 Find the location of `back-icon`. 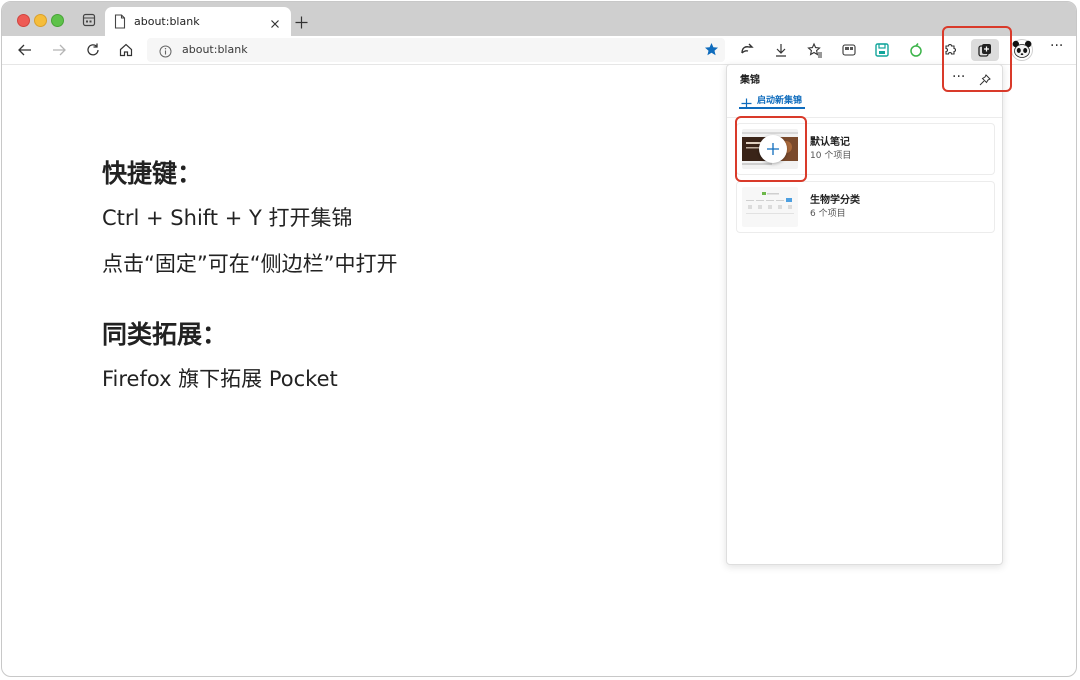

back-icon is located at coordinates (25, 50).